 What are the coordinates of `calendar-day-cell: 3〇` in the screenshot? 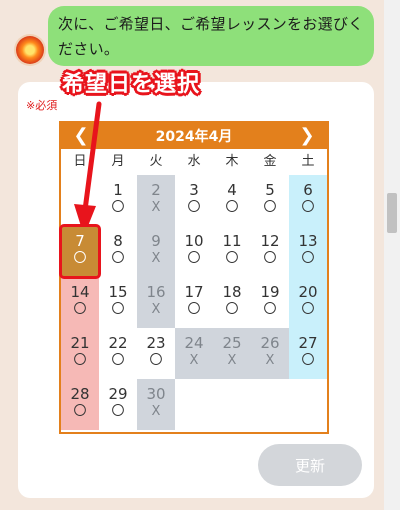 It's located at (194, 200).